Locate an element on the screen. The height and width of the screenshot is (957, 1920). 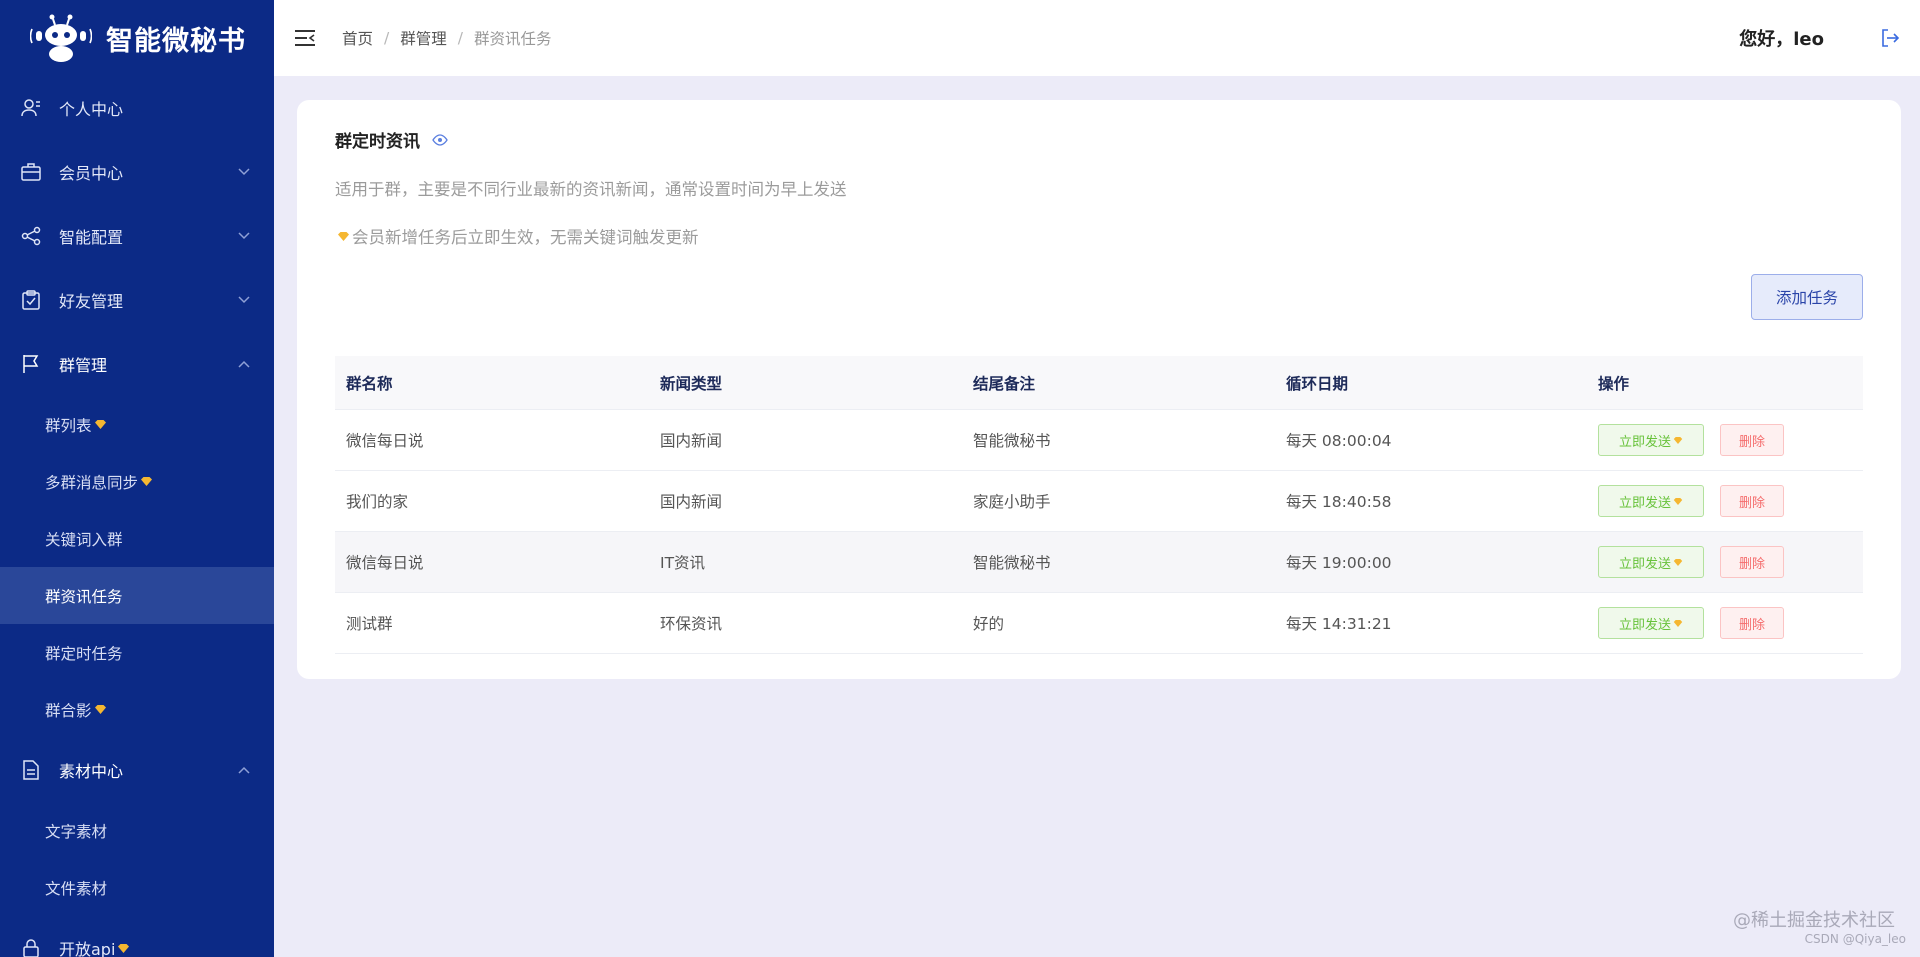
sidebar-item-label: 智能配置 is located at coordinates (91, 237).